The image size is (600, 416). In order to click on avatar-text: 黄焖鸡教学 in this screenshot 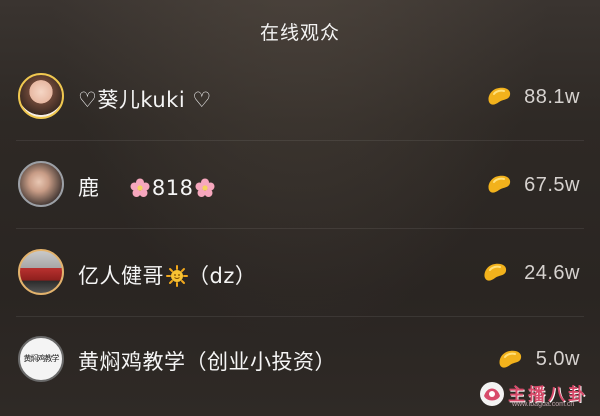, I will do `click(41, 358)`.